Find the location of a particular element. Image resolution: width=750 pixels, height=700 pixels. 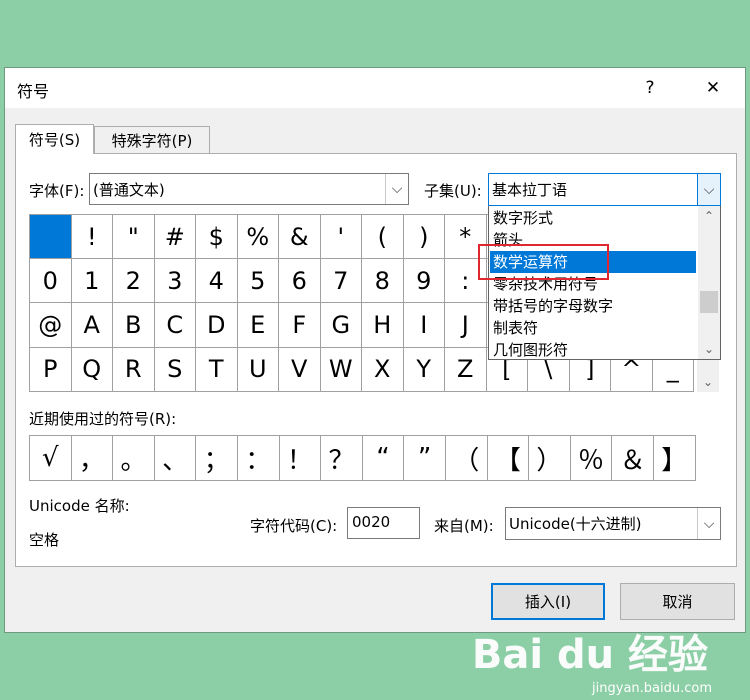

recent-symbol-cell: ” is located at coordinates (425, 458).